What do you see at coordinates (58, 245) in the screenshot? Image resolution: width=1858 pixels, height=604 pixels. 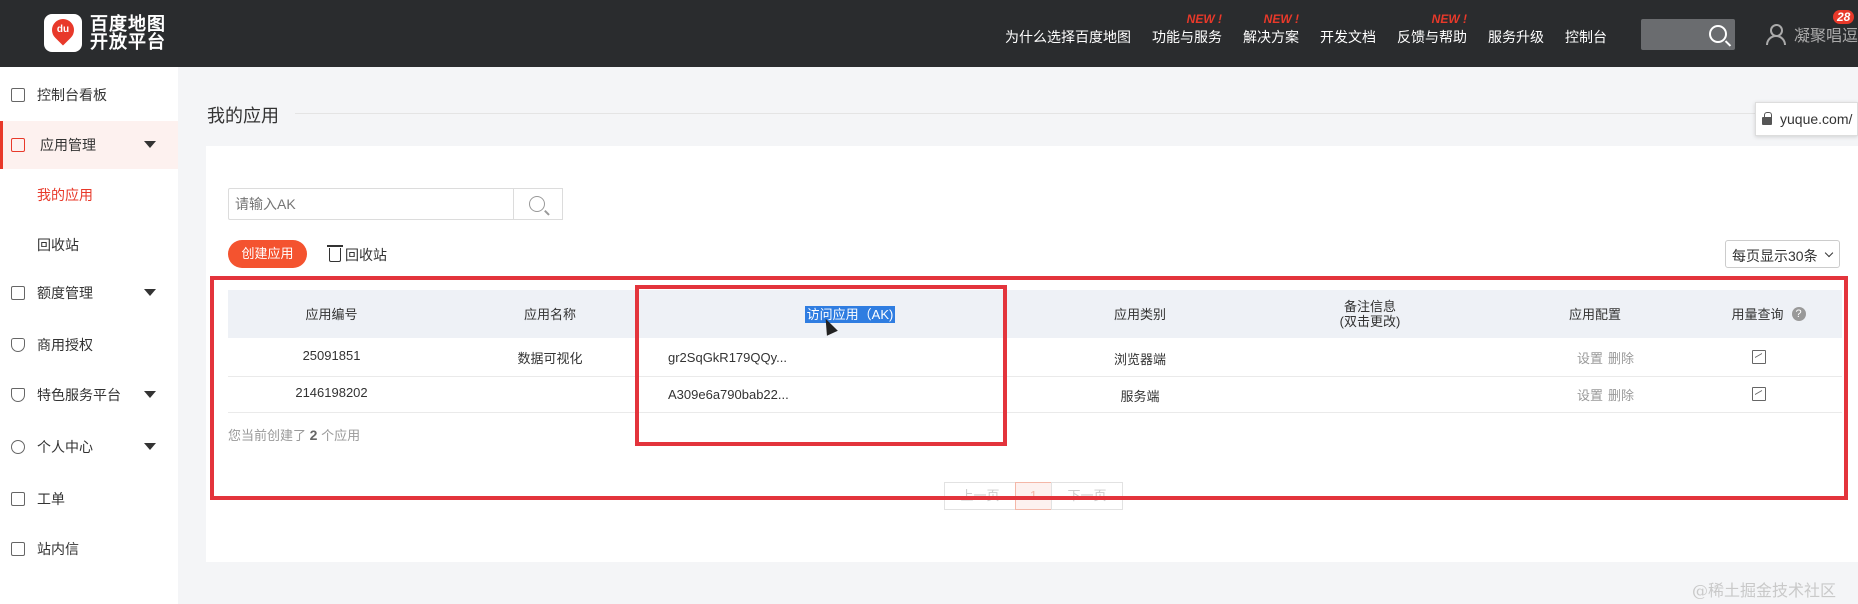 I see `sidebar-subitem-recycle-bin: 回收站` at bounding box center [58, 245].